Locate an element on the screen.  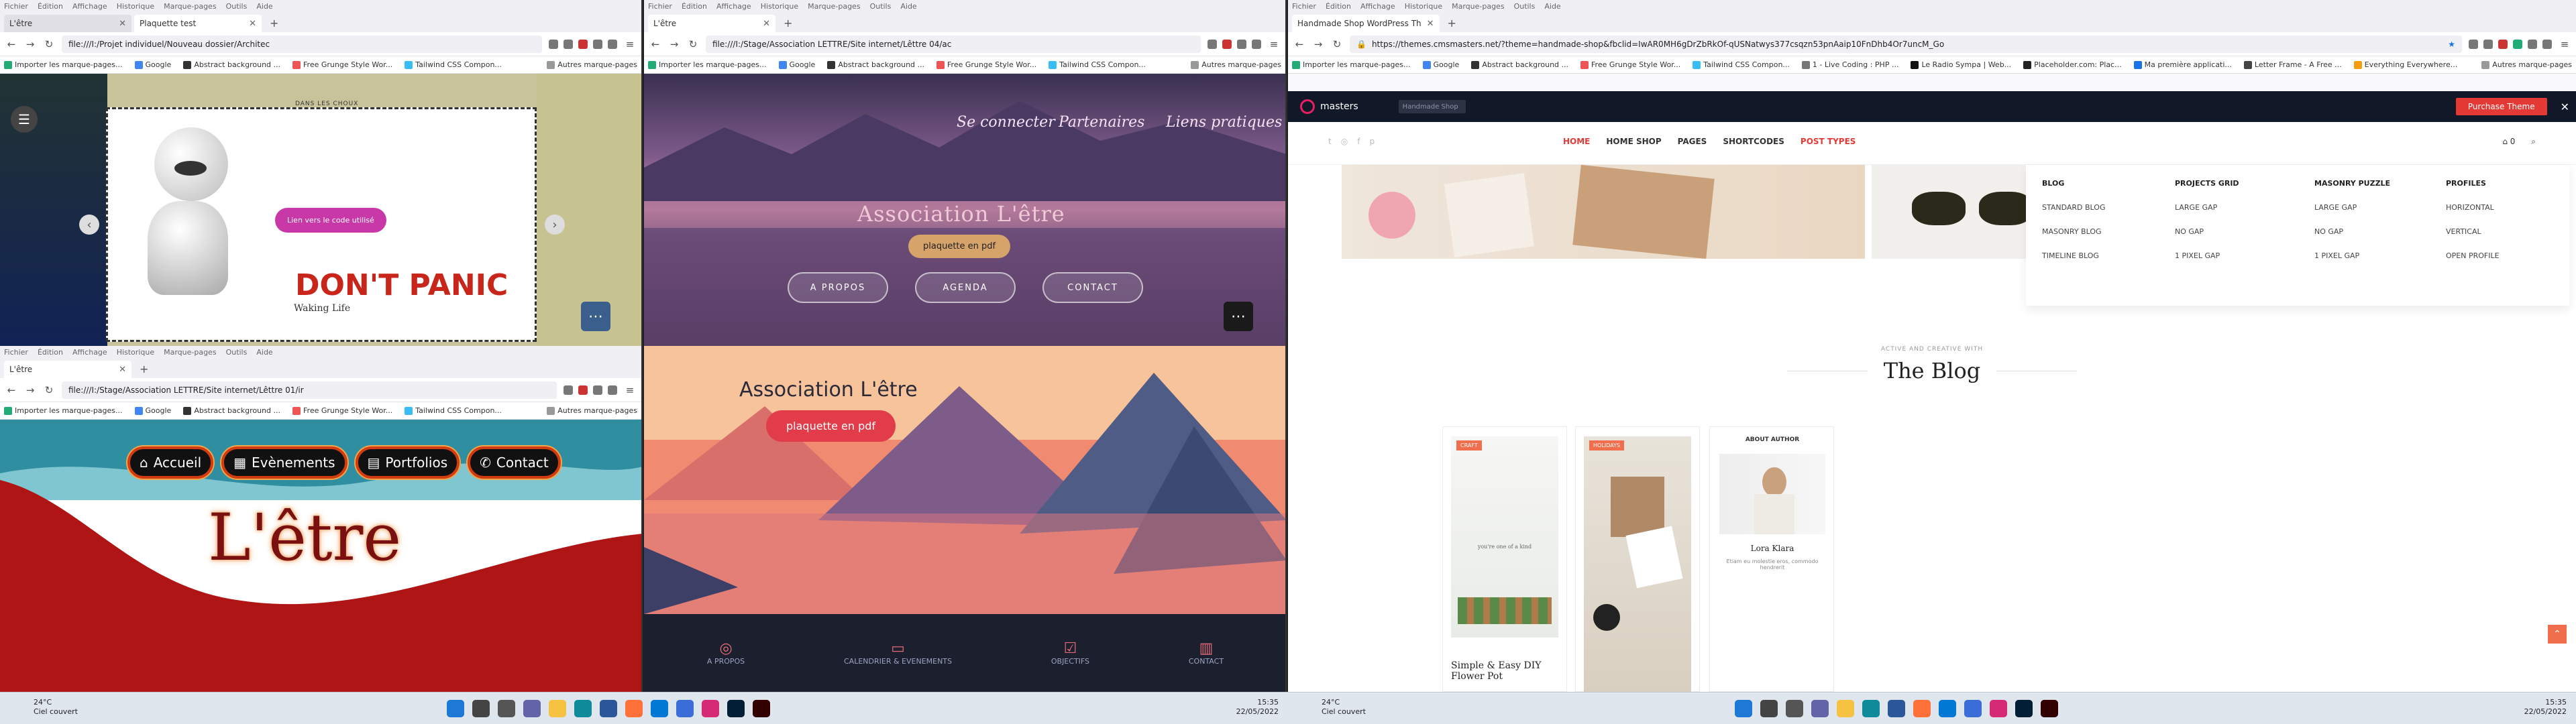
more-button: ⋯ is located at coordinates (1238, 316).